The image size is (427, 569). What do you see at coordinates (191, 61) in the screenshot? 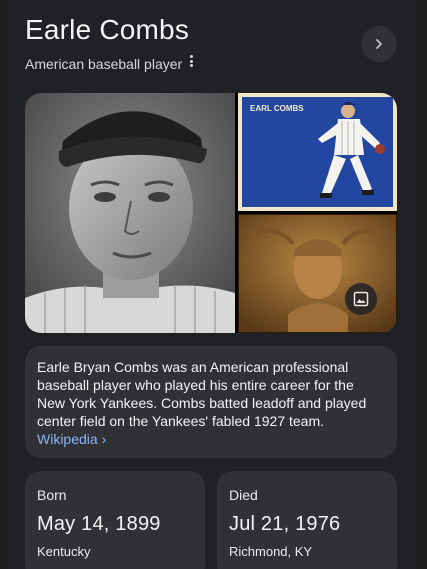
I see `more-vertical-icon` at bounding box center [191, 61].